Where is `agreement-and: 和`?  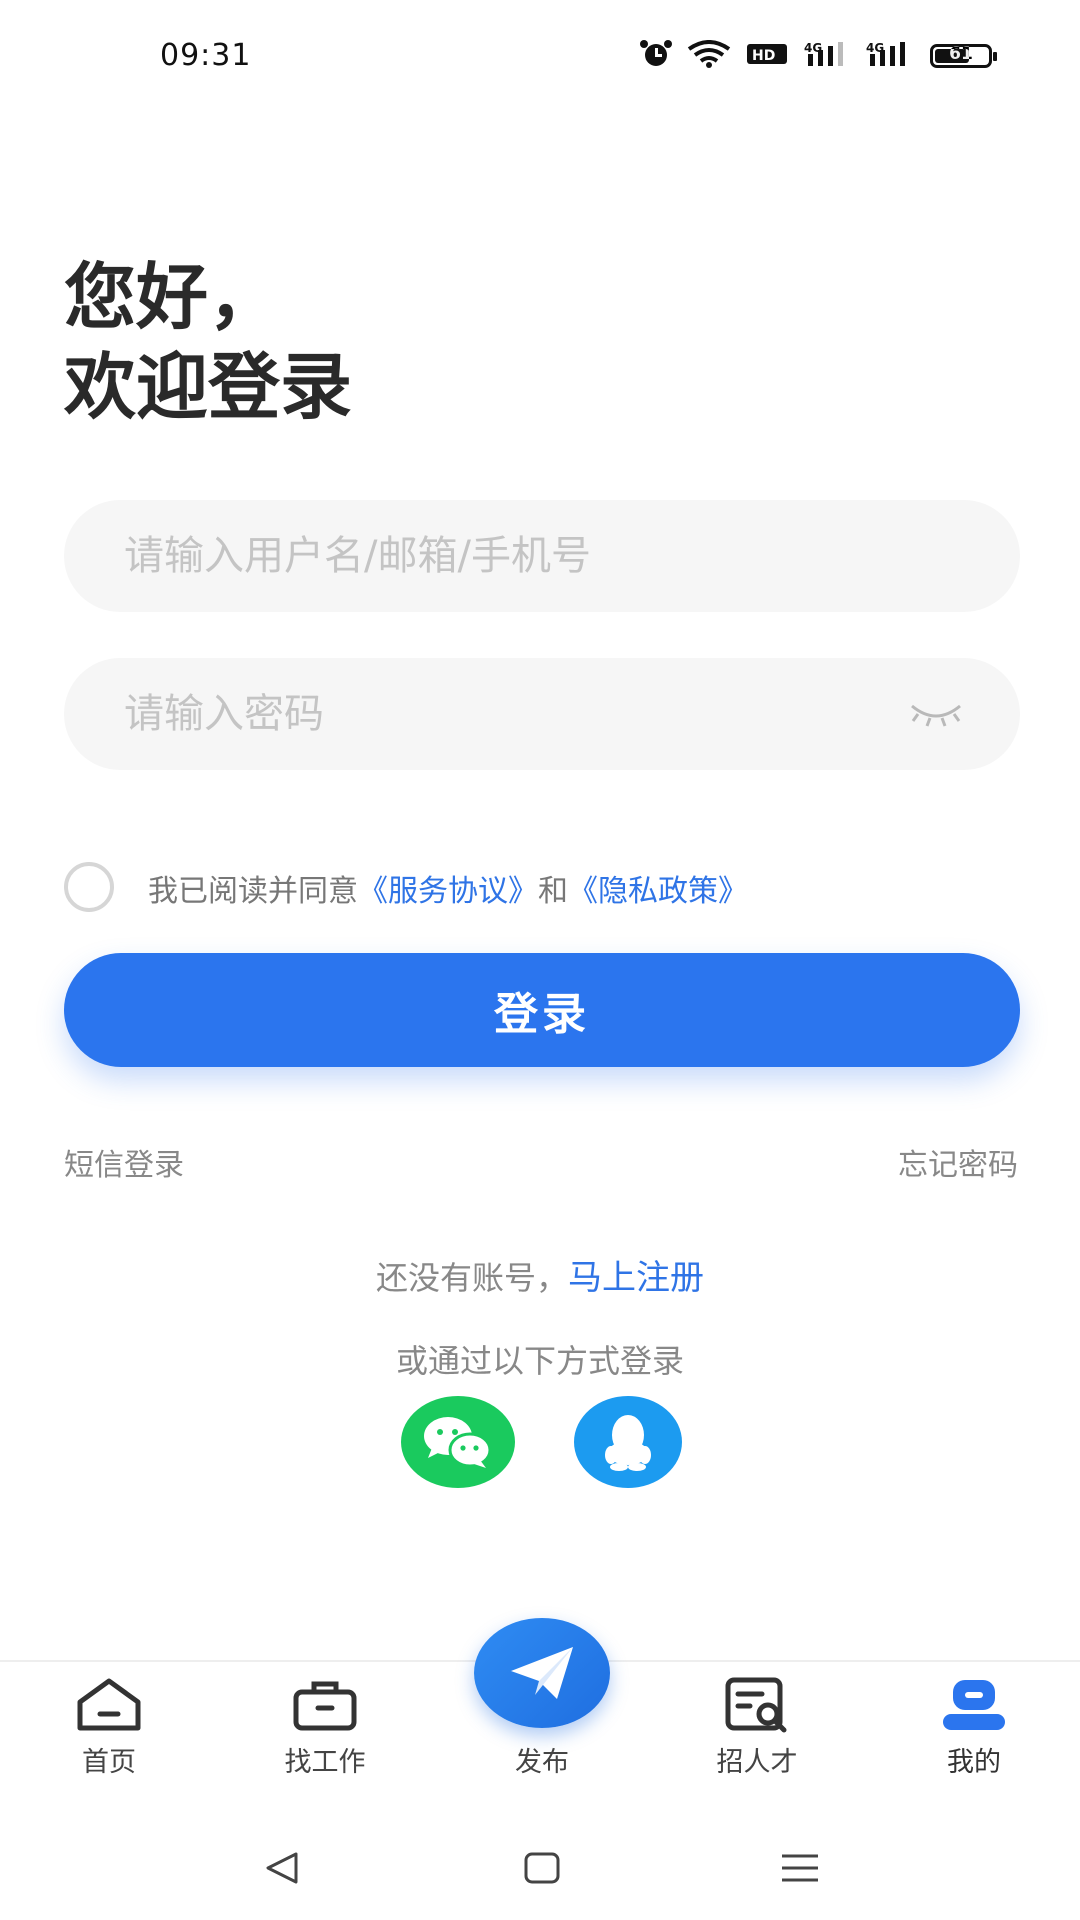 agreement-and: 和 is located at coordinates (553, 891).